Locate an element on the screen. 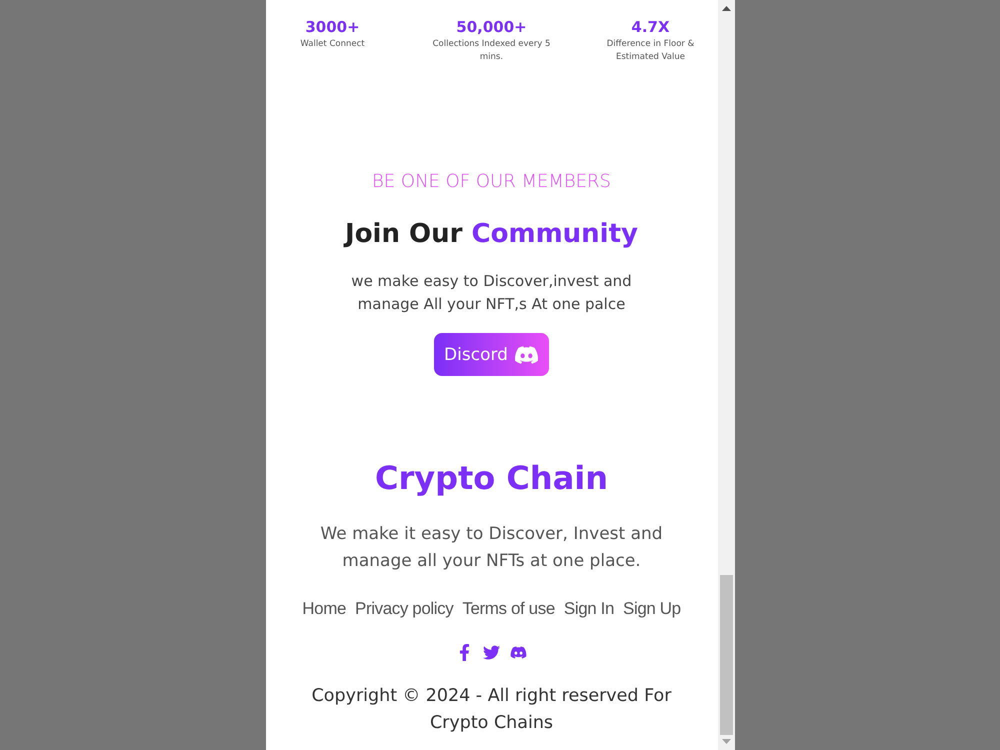 This screenshot has width=1000, height=750. stat-value: 50,000+ is located at coordinates (491, 27).